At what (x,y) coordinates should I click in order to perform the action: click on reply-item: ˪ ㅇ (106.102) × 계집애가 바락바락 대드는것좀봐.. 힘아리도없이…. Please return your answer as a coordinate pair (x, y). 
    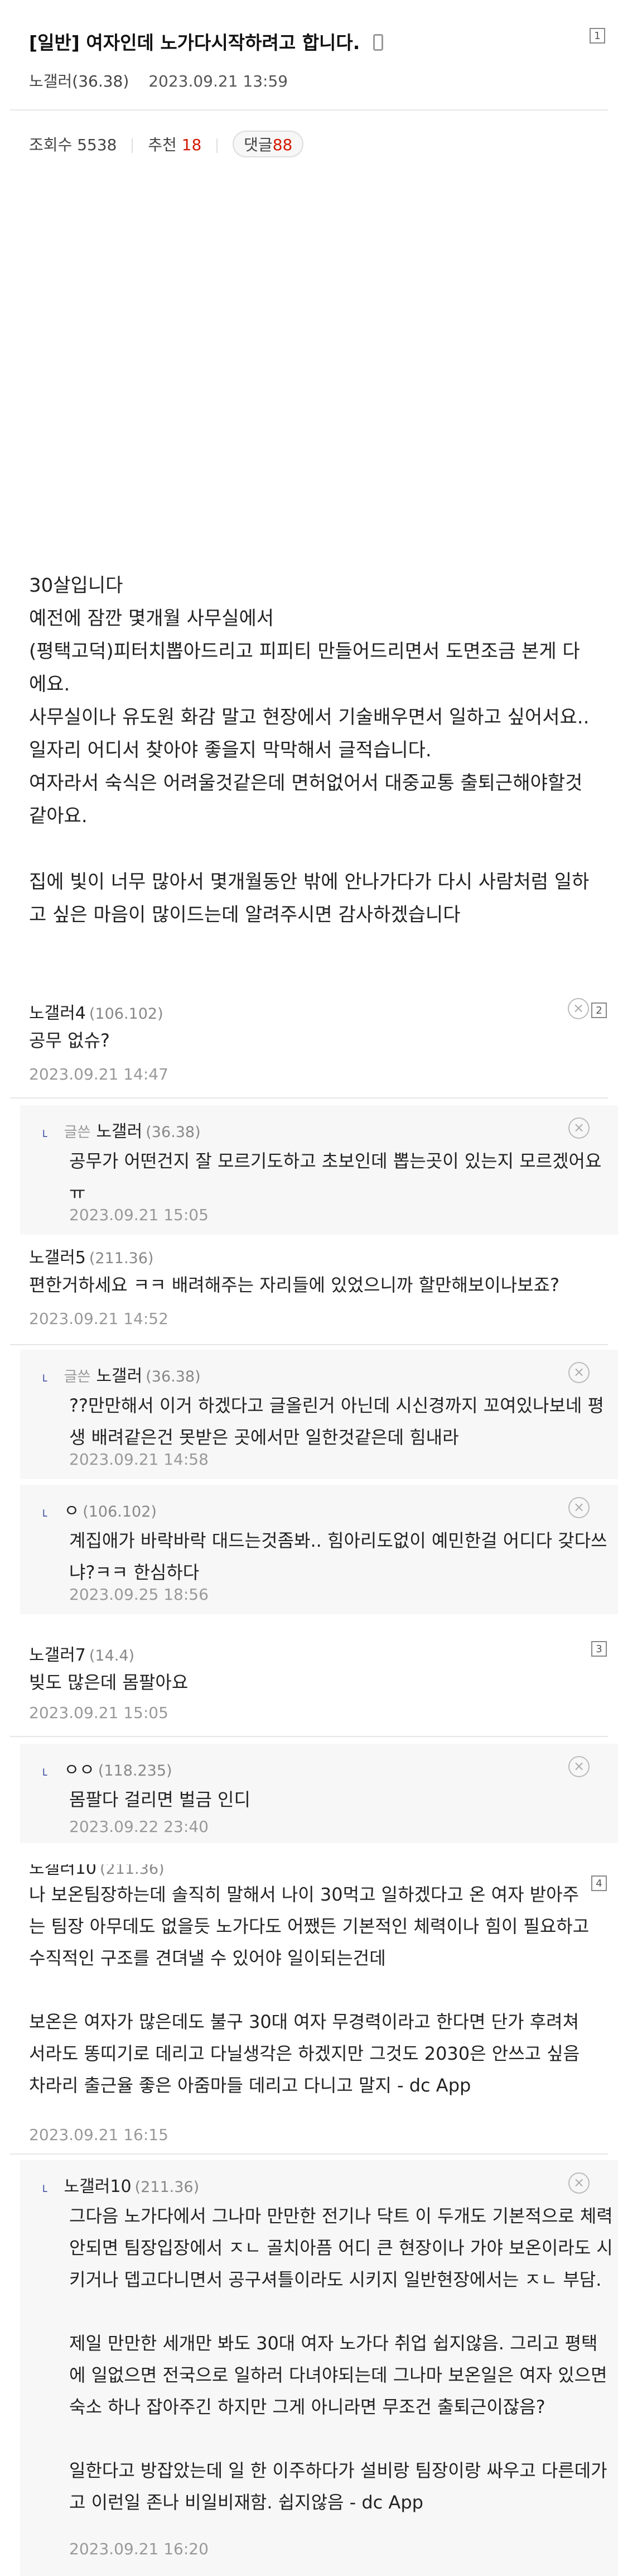
    Looking at the image, I should click on (319, 1549).